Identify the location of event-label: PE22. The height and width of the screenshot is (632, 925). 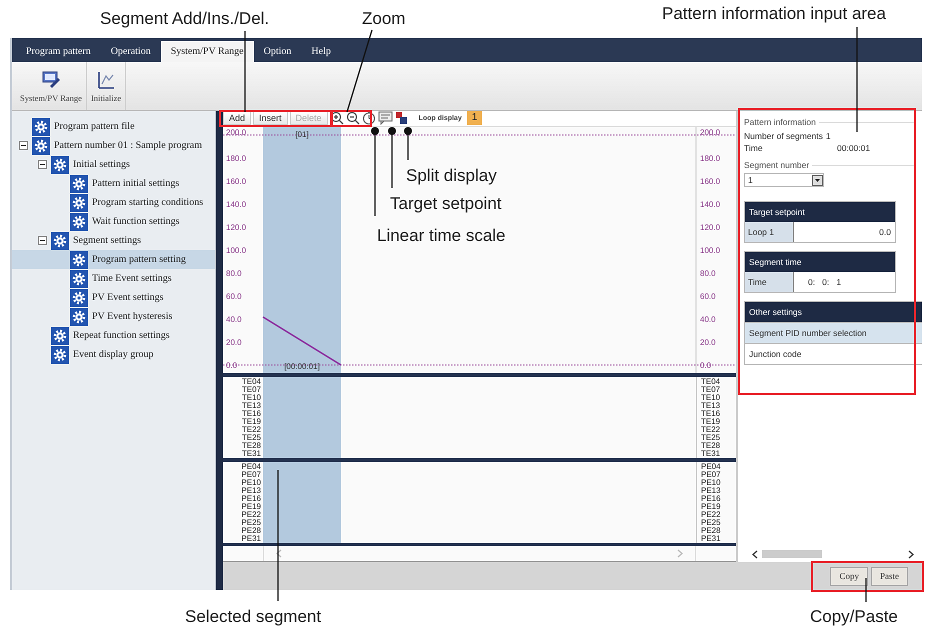
(251, 515).